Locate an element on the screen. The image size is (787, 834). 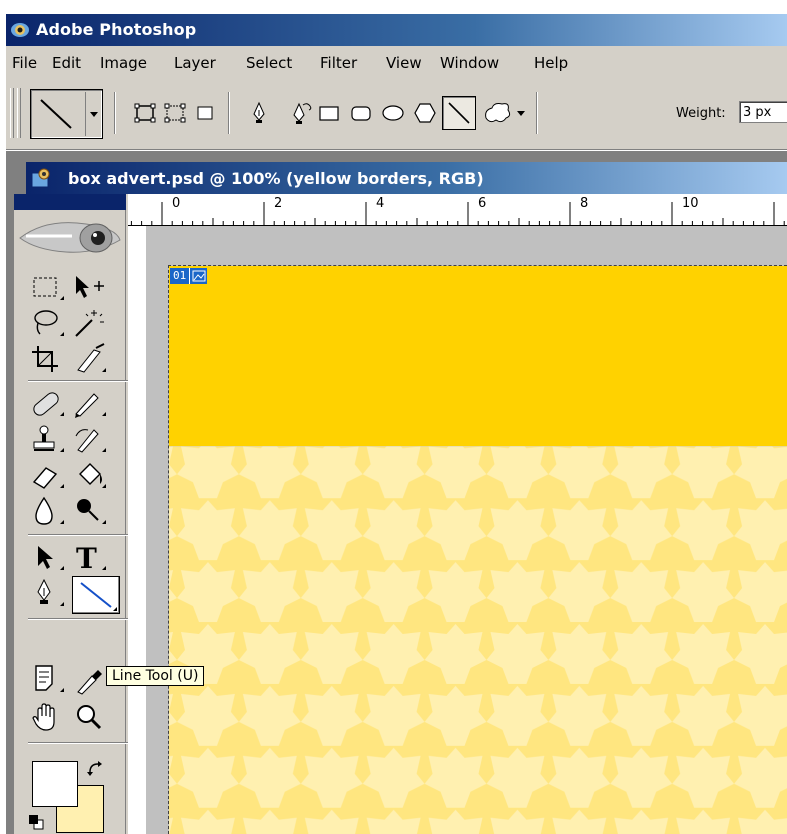
history-brush-tool is located at coordinates (91, 440).